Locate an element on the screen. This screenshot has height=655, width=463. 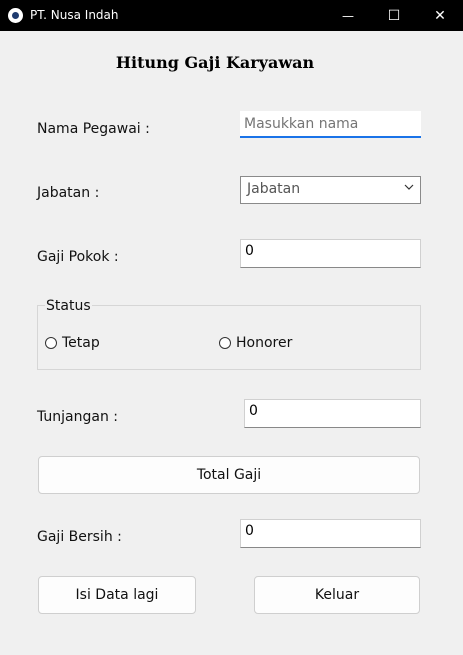
nama-pegawai-label: Nama Pegawai : is located at coordinates (93, 129).